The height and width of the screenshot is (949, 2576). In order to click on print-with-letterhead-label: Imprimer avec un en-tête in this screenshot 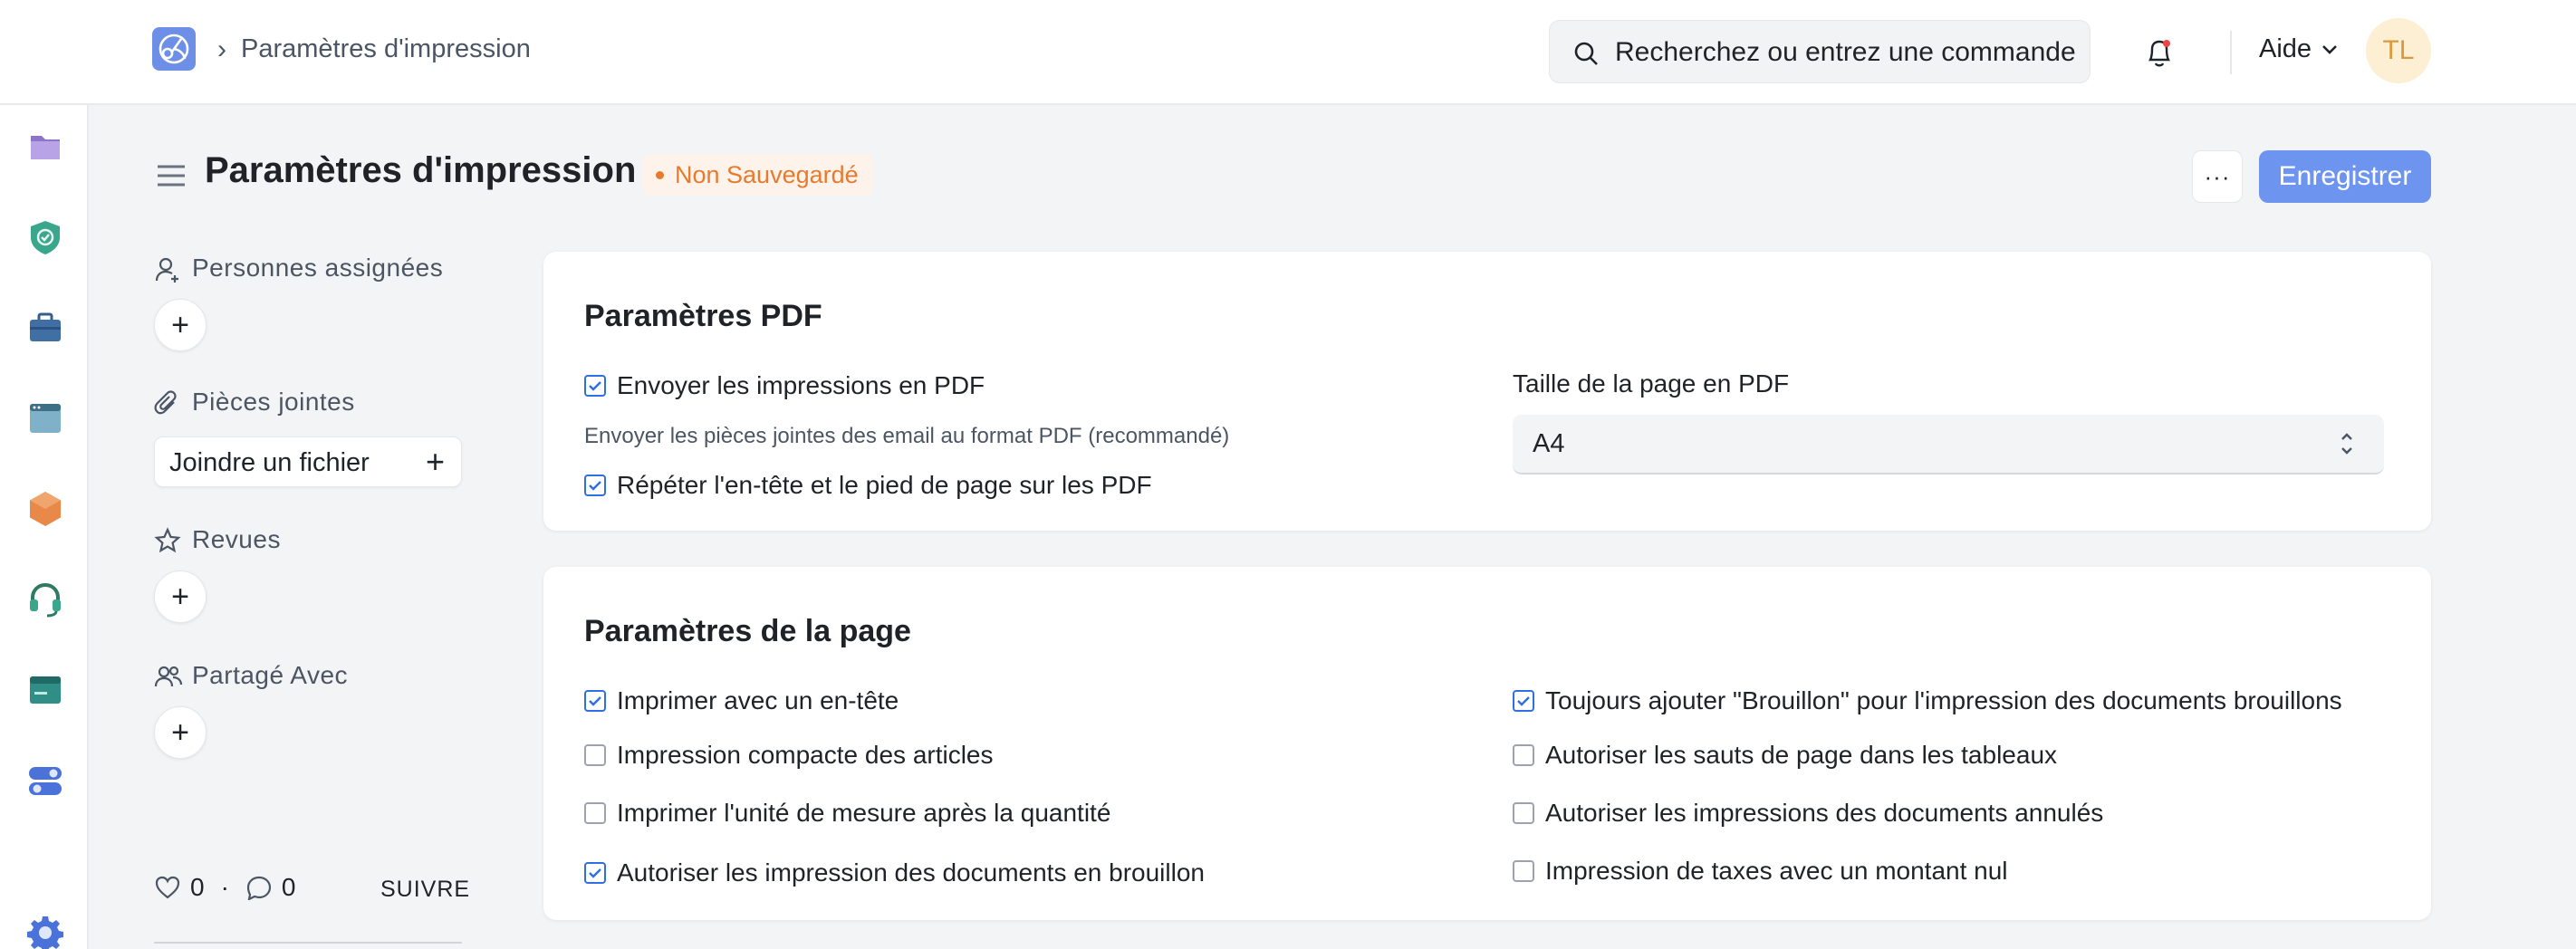, I will do `click(758, 700)`.